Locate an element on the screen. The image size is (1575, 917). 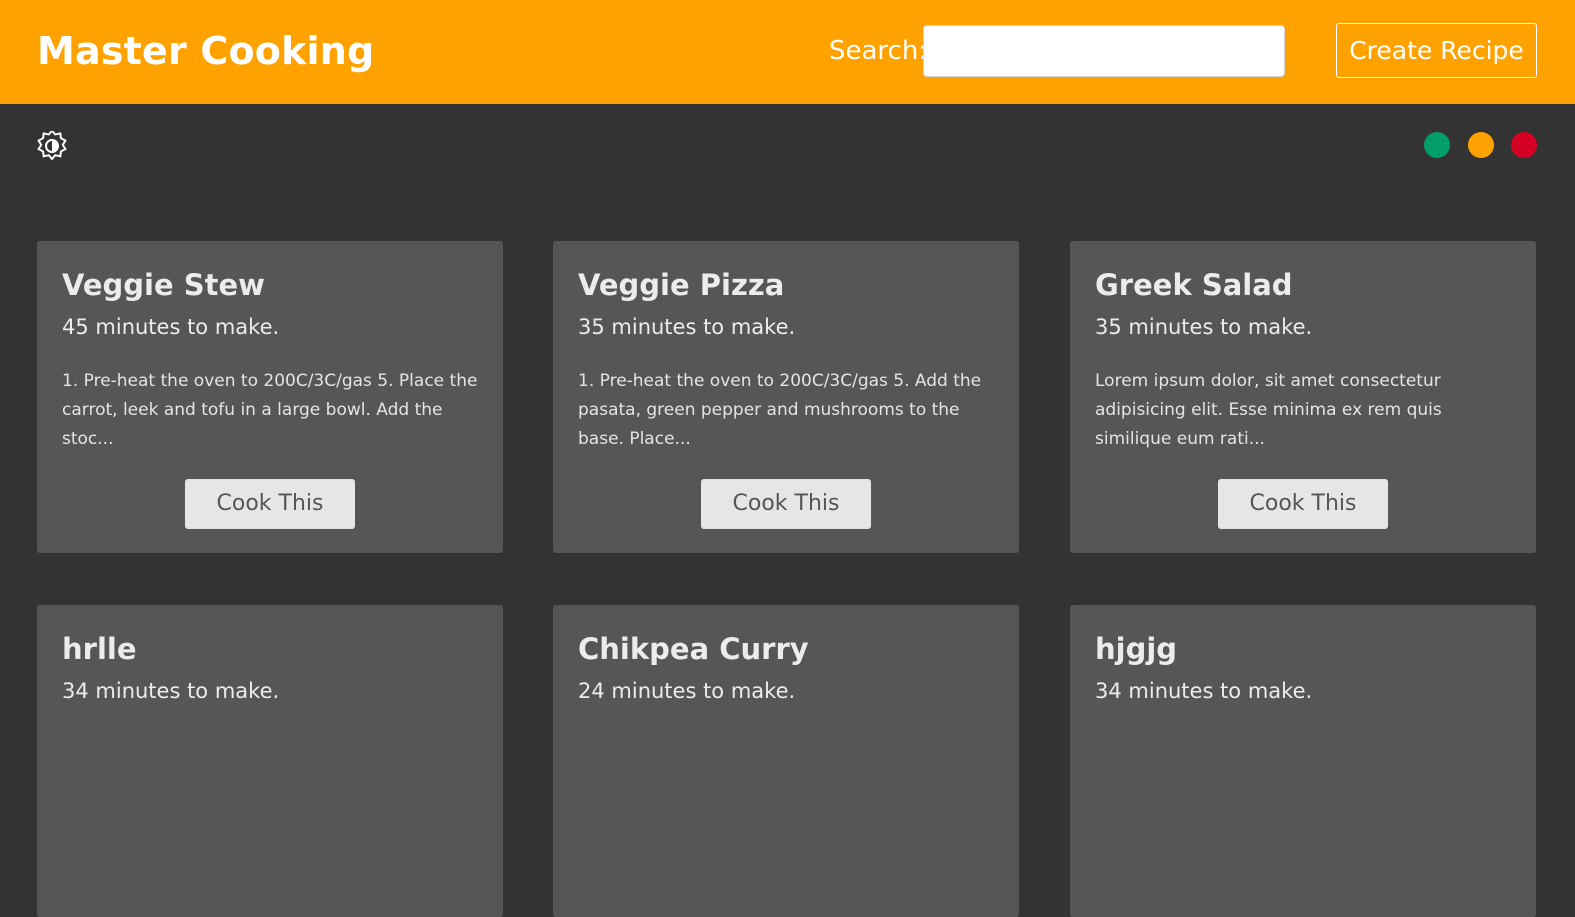
recipe-title: Chikpea Curry is located at coordinates (693, 649).